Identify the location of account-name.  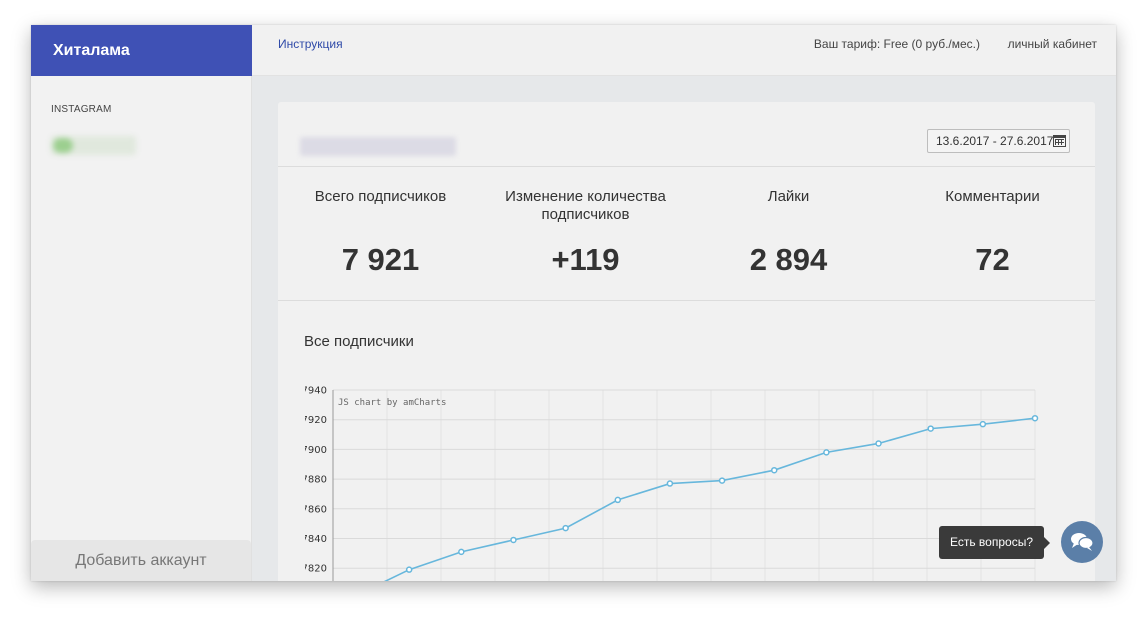
(378, 146).